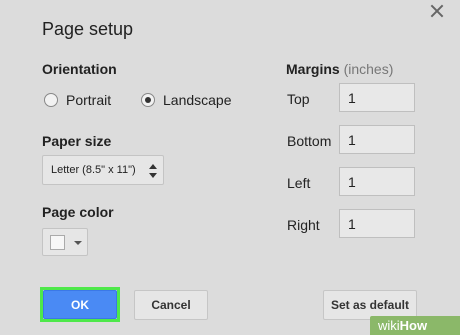 The height and width of the screenshot is (335, 460). I want to click on margins-label: Margins, so click(313, 69).